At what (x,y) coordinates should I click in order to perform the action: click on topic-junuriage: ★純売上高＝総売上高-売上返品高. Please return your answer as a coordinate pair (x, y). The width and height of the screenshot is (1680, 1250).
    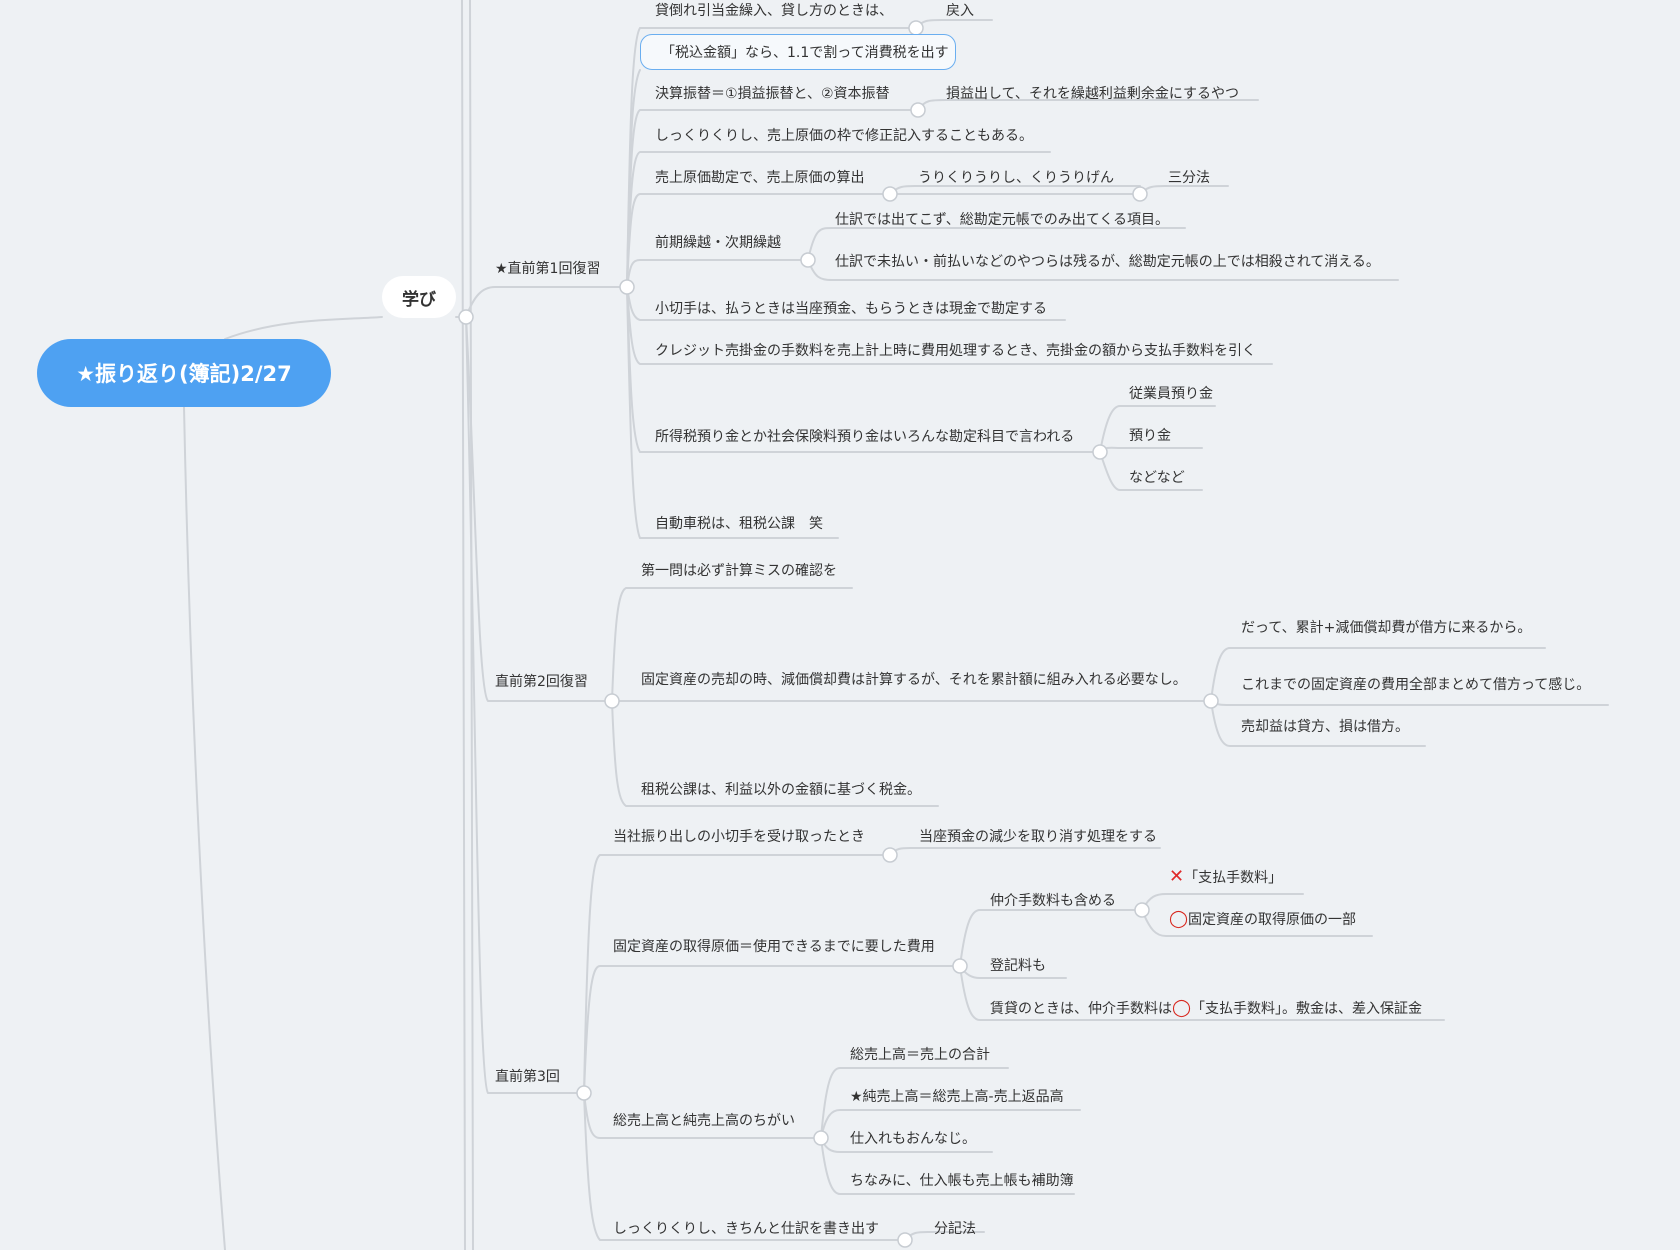
    Looking at the image, I should click on (957, 1097).